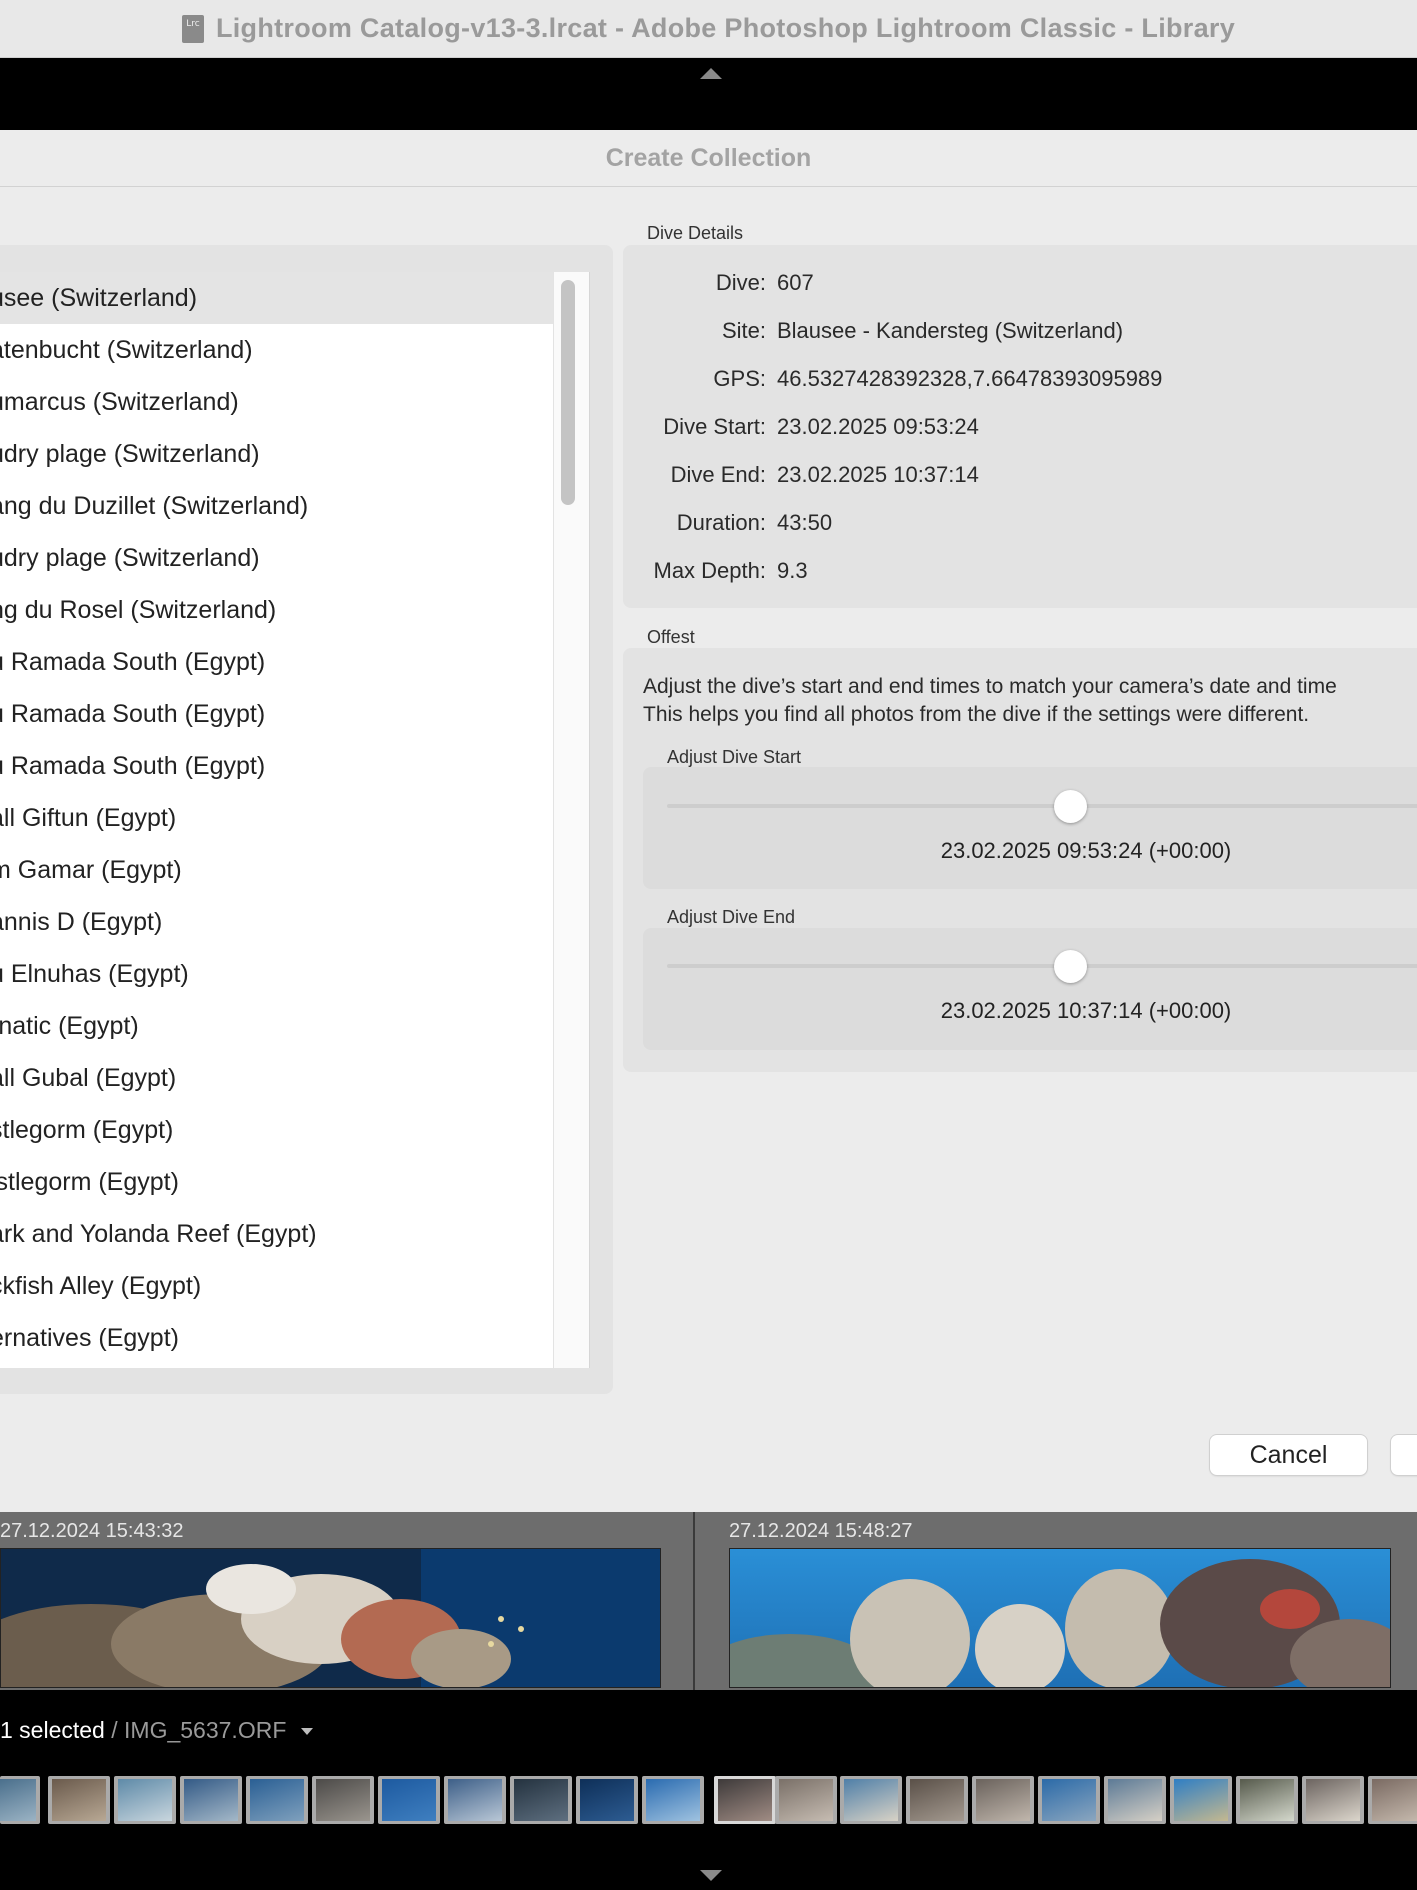 This screenshot has width=1417, height=1890. What do you see at coordinates (193, 23) in the screenshot?
I see `catalog-icon-text: Lrc` at bounding box center [193, 23].